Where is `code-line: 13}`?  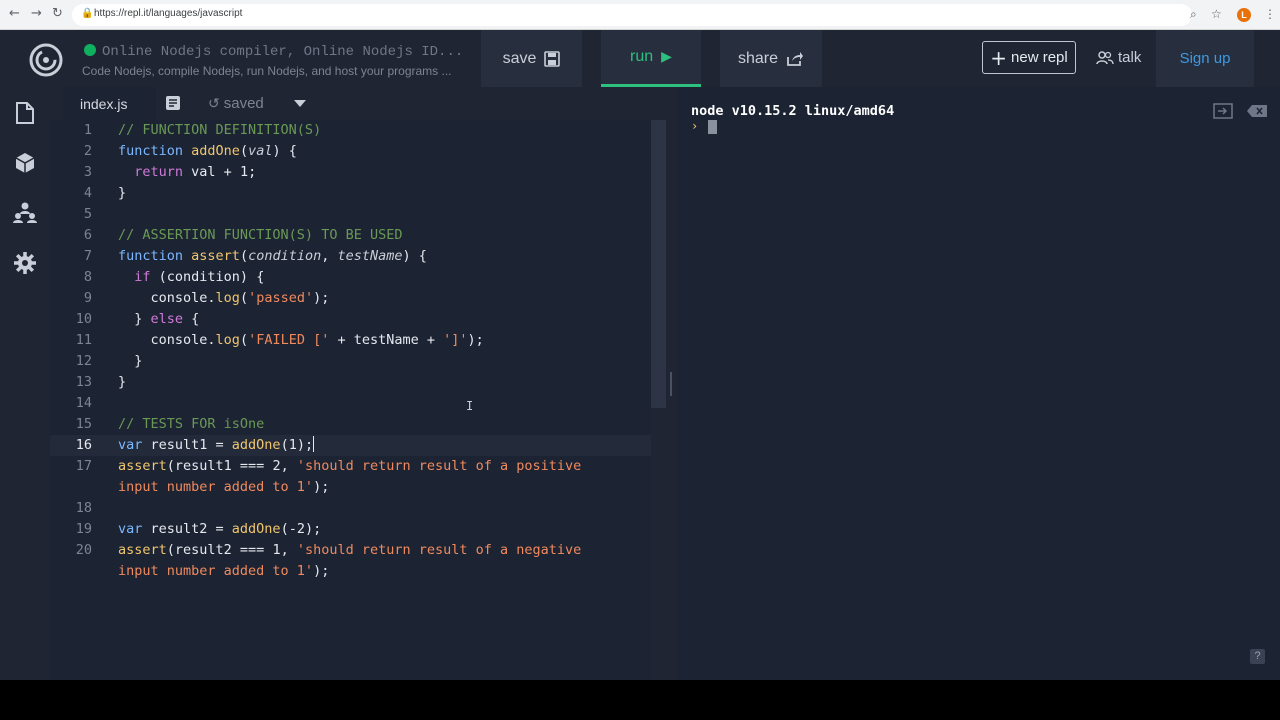
code-line: 13} is located at coordinates (358, 382).